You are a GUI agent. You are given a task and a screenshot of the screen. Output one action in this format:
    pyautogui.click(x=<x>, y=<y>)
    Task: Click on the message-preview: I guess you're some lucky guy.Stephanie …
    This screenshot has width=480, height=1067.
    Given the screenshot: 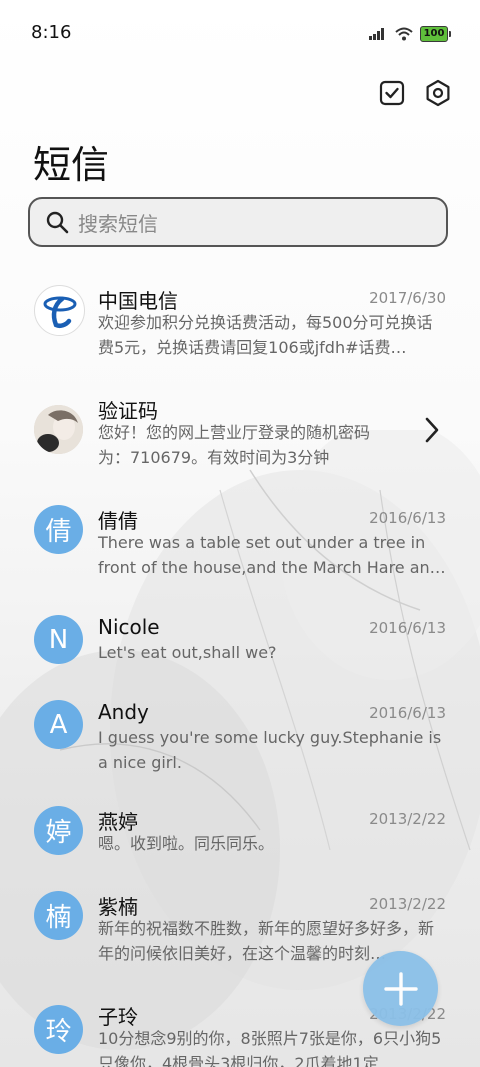 What is the action you would take?
    pyautogui.click(x=270, y=750)
    